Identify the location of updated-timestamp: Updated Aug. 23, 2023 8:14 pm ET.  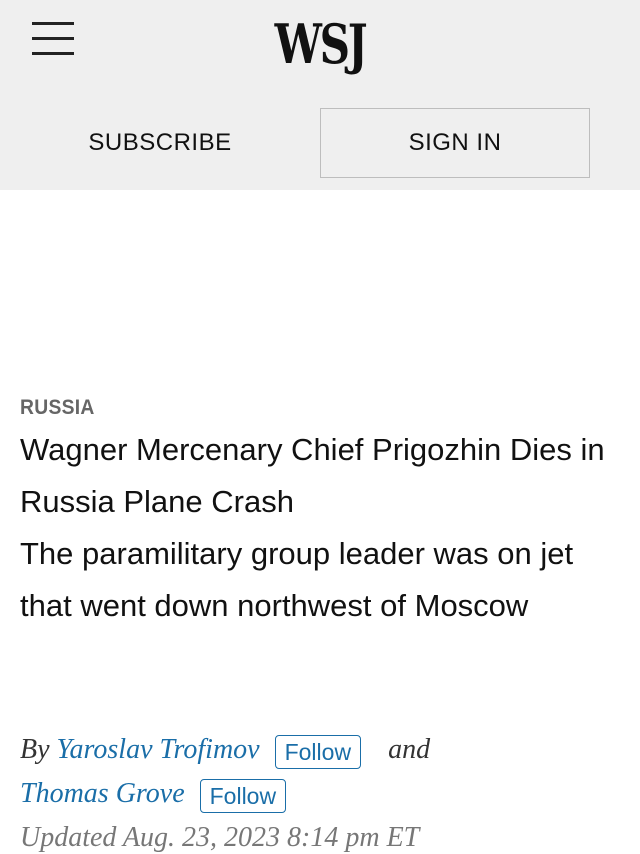
(220, 837).